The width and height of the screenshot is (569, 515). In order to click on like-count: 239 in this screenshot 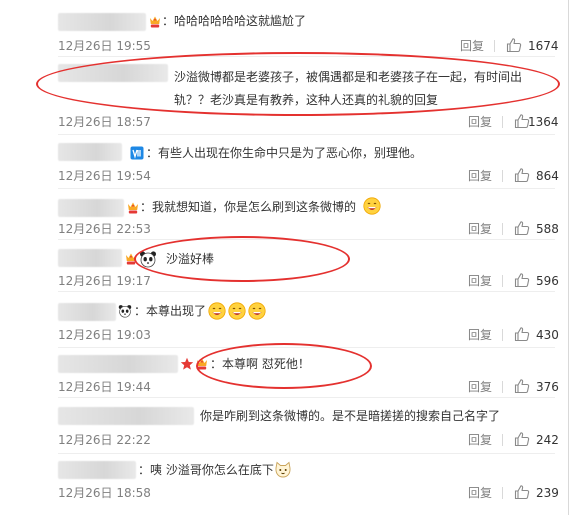, I will do `click(547, 493)`.